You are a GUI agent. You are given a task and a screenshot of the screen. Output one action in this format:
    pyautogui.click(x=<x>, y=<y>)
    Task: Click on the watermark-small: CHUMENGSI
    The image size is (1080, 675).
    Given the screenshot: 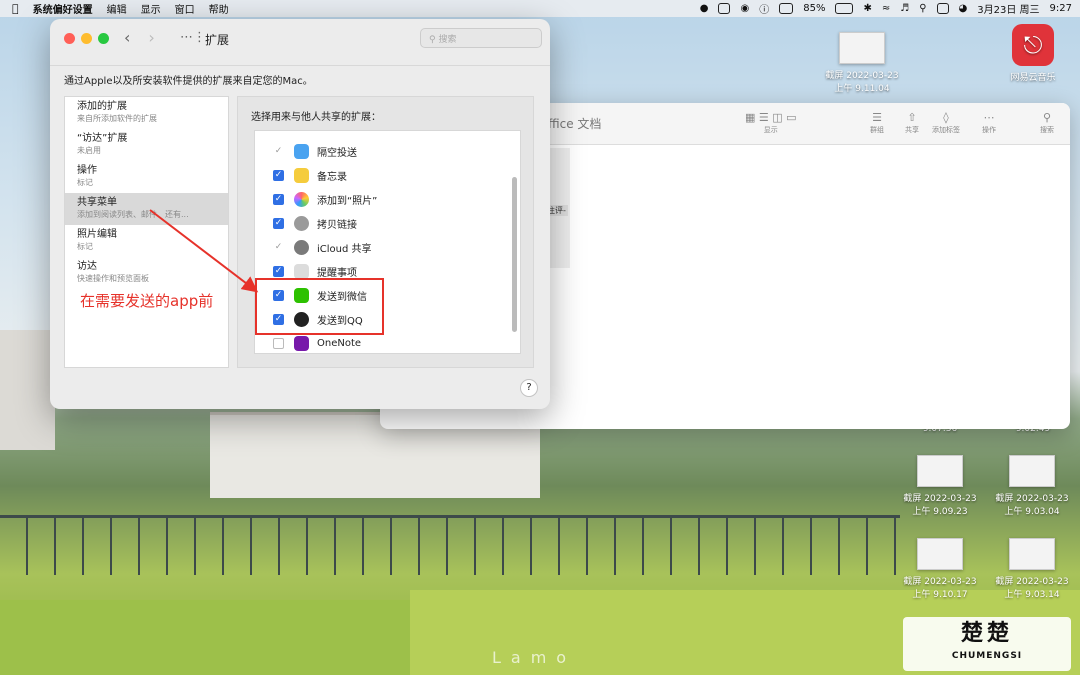 What is the action you would take?
    pyautogui.click(x=987, y=656)
    